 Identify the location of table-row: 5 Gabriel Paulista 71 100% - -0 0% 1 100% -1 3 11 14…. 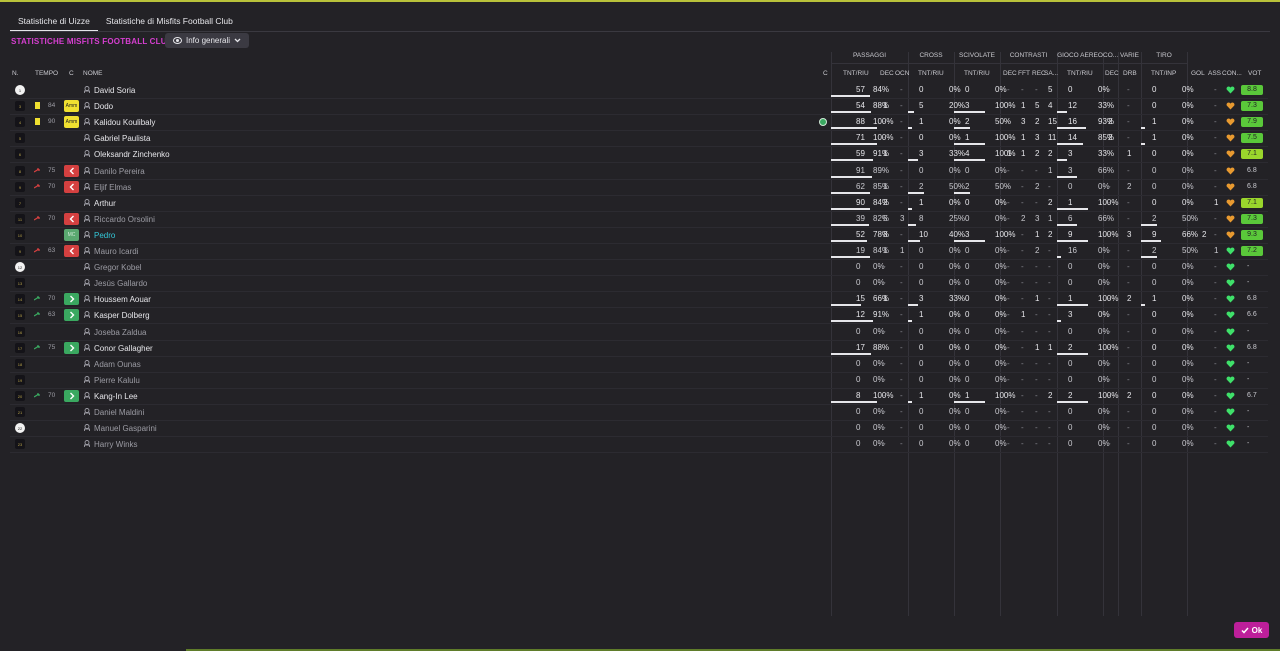
(639, 139).